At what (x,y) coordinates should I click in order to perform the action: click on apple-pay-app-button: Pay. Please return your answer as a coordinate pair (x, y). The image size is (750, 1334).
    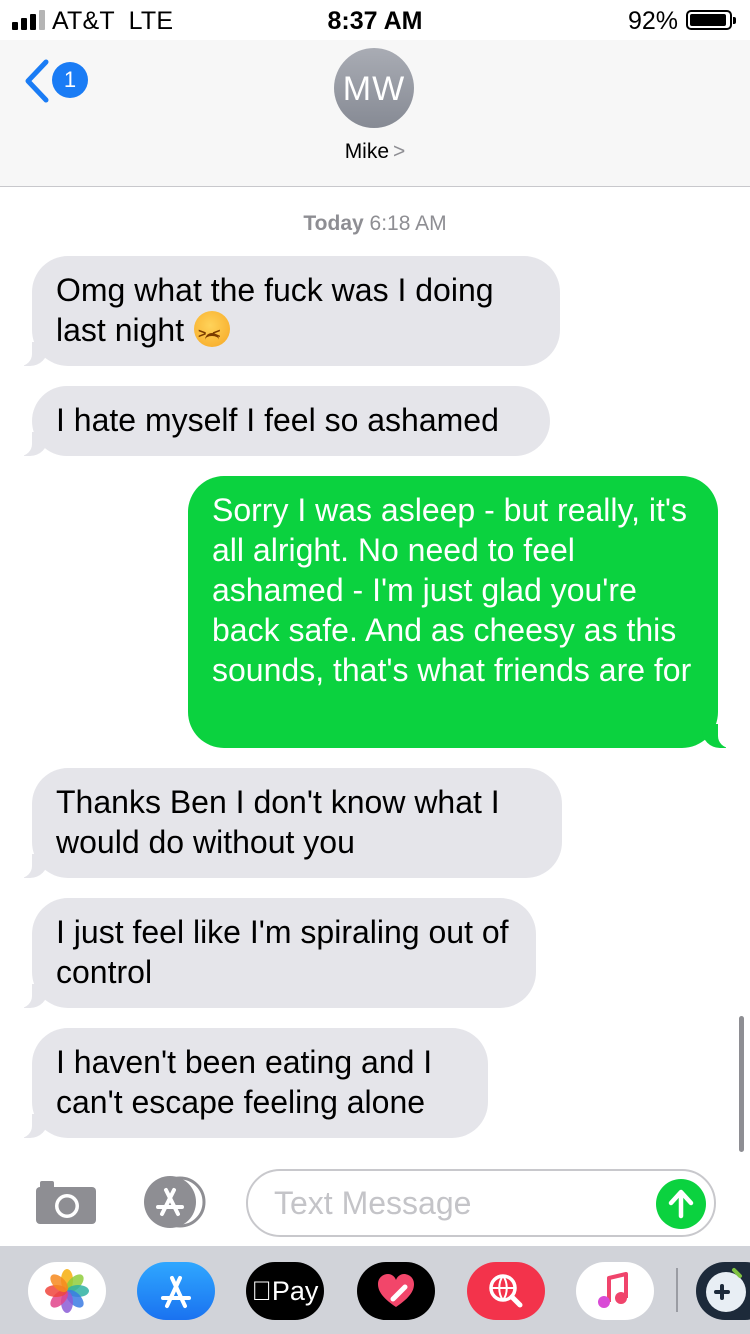
    Looking at the image, I should click on (285, 1291).